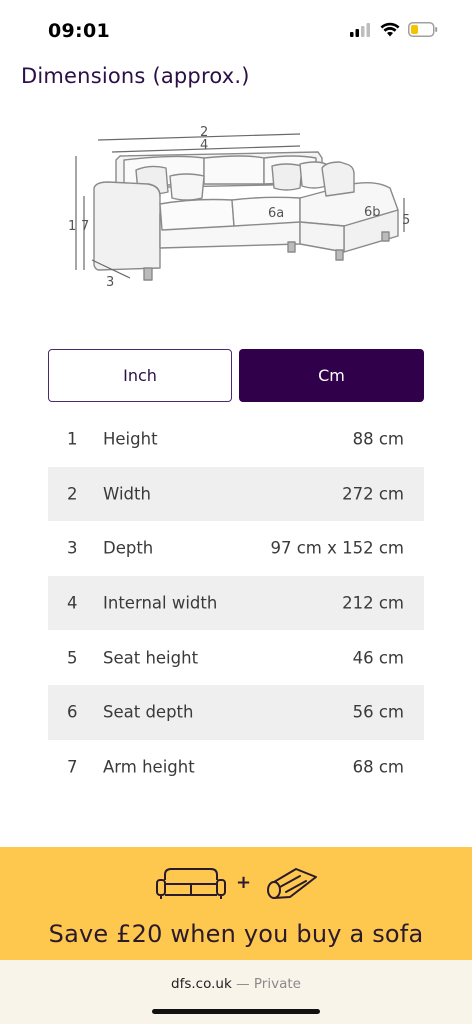 Image resolution: width=472 pixels, height=1024 pixels. What do you see at coordinates (373, 603) in the screenshot?
I see `row-value: 212 cm` at bounding box center [373, 603].